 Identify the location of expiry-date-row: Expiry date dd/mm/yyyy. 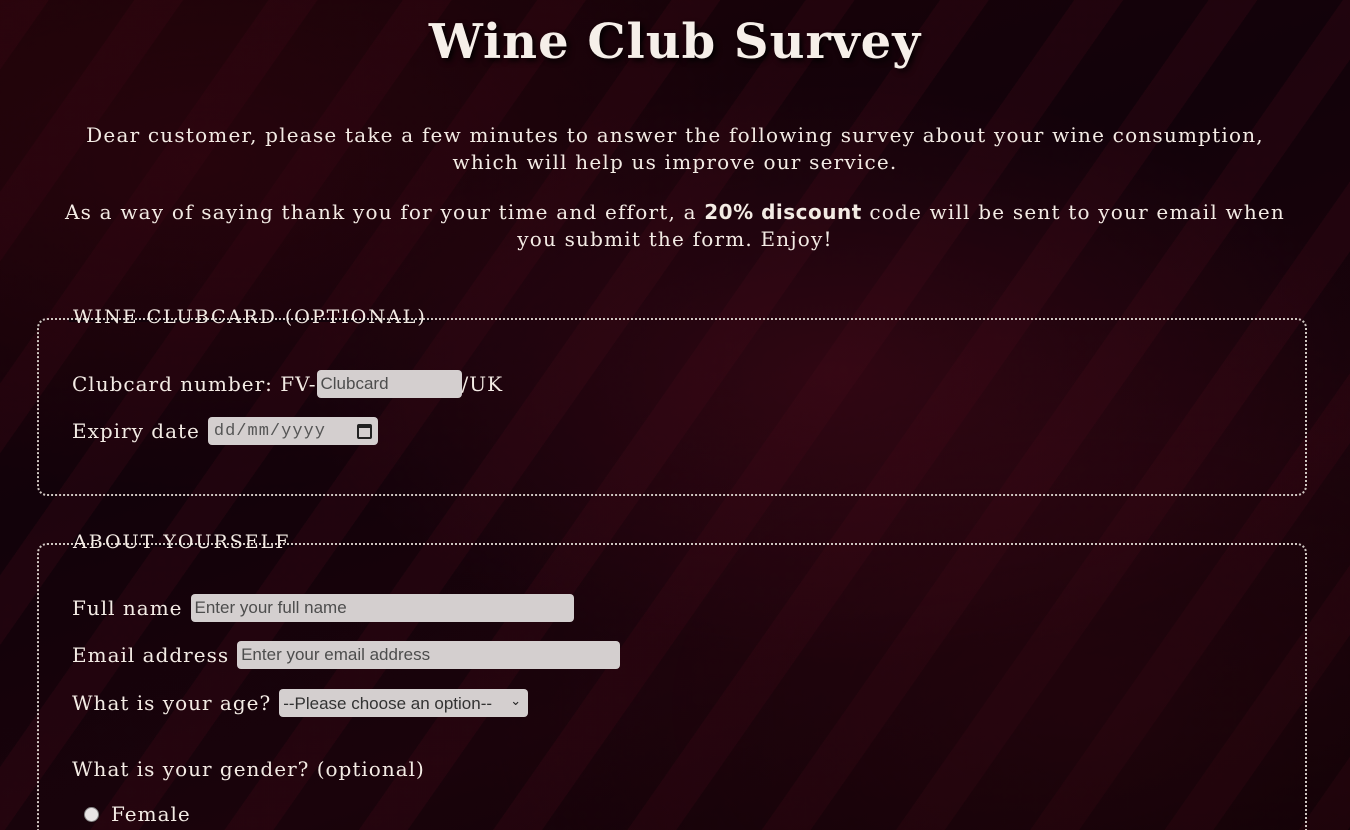
(225, 431).